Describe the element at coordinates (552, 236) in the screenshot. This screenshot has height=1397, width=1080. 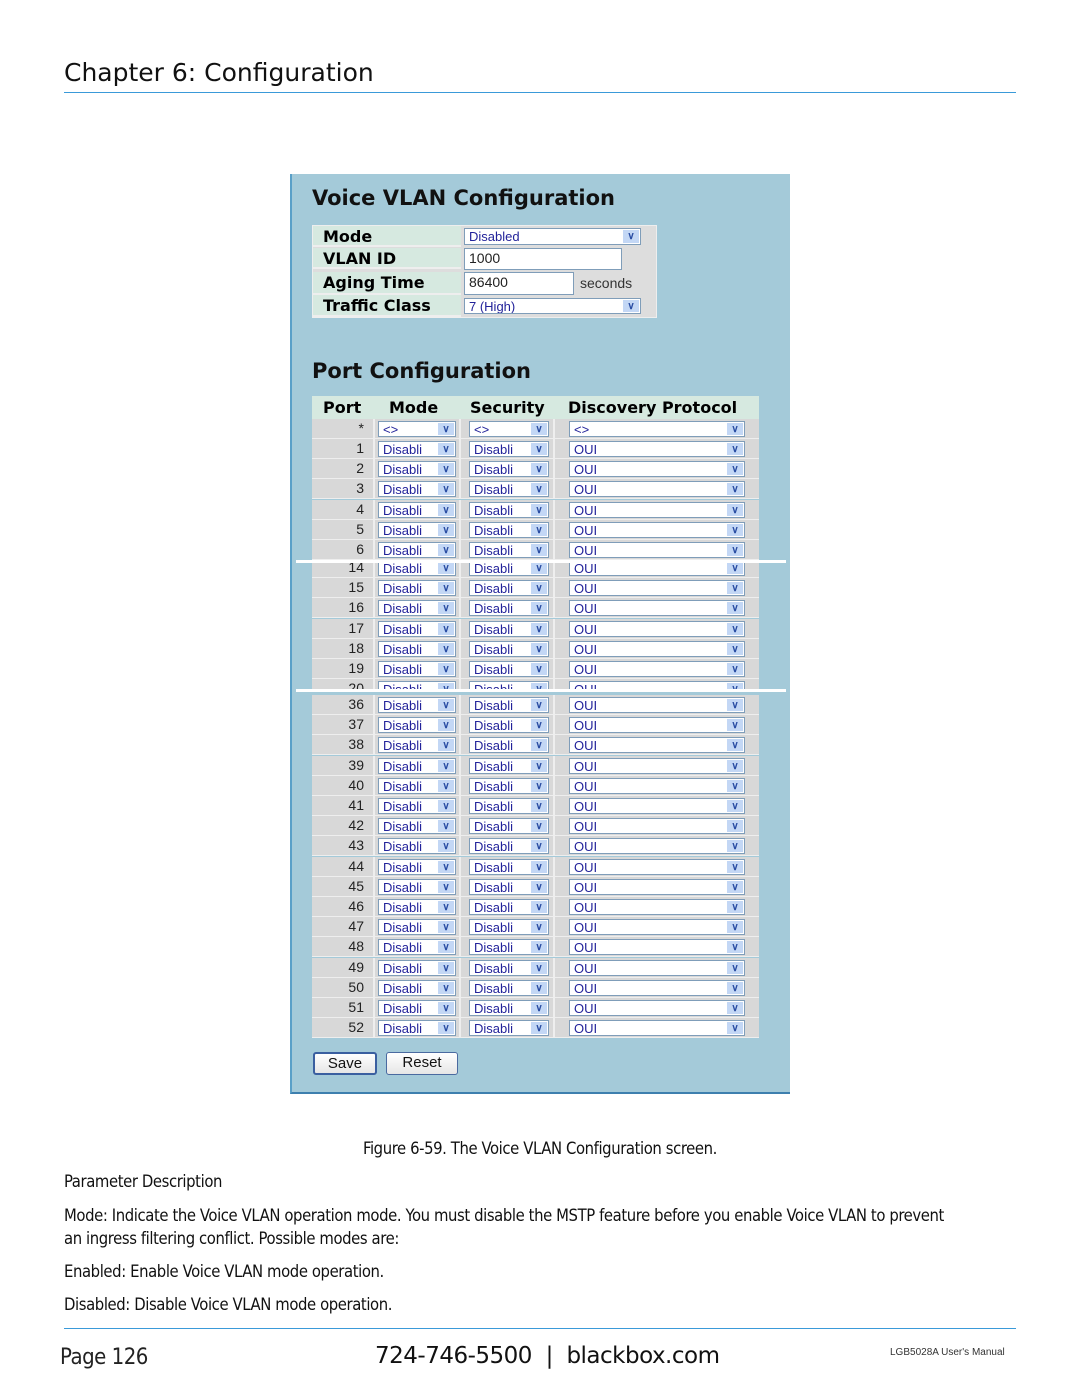
I see `mode-select: Disabled ∨` at that location.